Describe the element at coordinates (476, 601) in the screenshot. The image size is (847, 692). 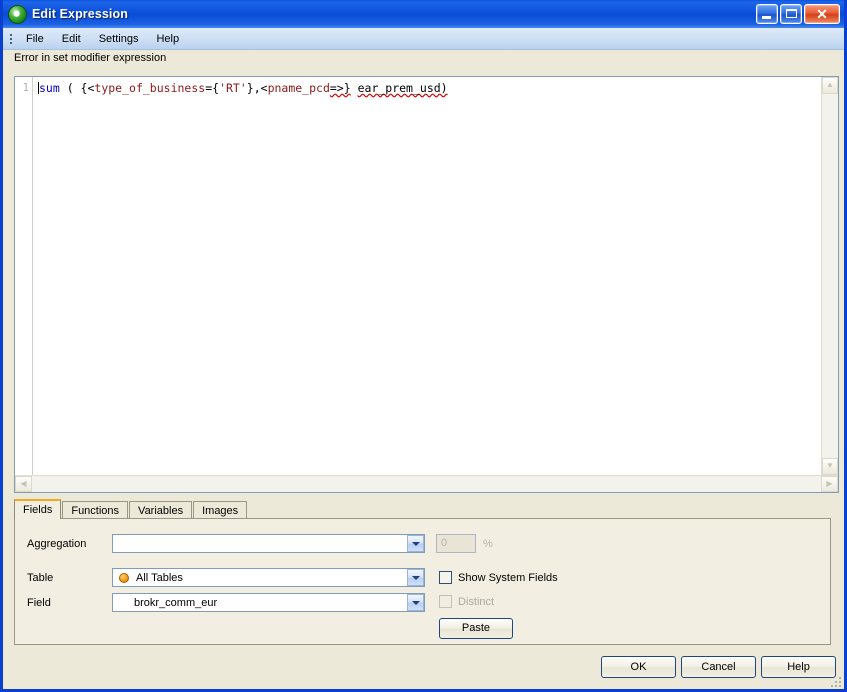
I see `distinct-label: Distinct` at that location.